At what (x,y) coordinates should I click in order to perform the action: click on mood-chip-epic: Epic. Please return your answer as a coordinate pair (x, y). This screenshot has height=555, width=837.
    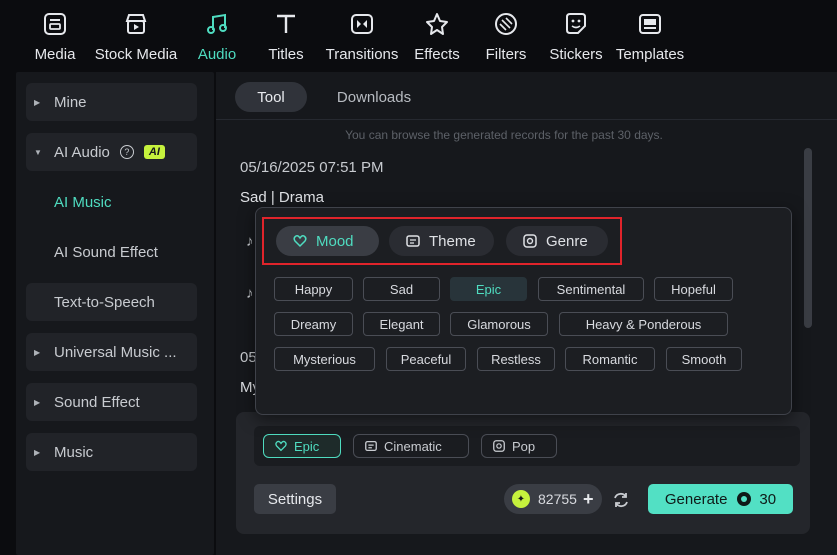
    Looking at the image, I should click on (488, 289).